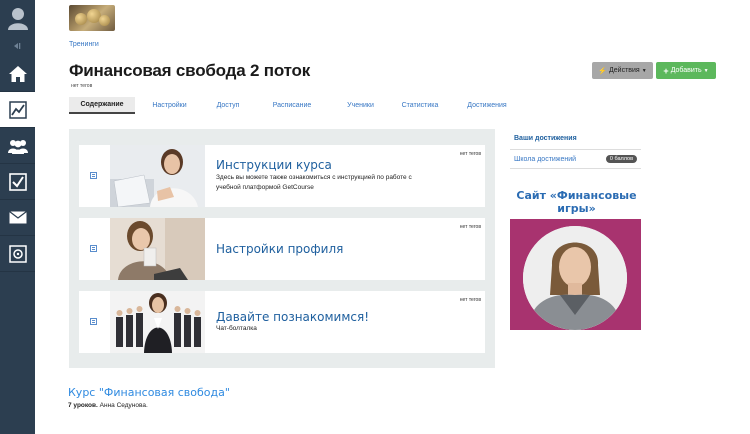 The width and height of the screenshot is (750, 434). I want to click on actions-label: Действия, so click(624, 70).